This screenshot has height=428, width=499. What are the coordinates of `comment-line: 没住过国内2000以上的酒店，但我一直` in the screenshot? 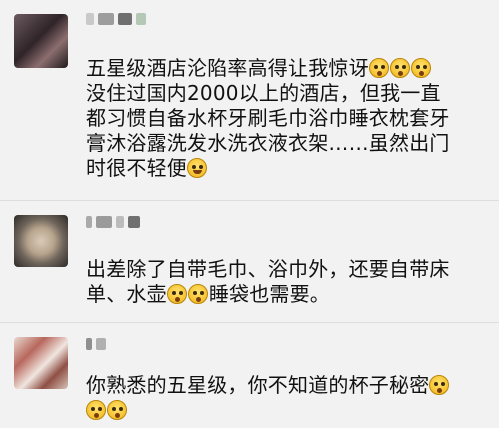 It's located at (263, 93).